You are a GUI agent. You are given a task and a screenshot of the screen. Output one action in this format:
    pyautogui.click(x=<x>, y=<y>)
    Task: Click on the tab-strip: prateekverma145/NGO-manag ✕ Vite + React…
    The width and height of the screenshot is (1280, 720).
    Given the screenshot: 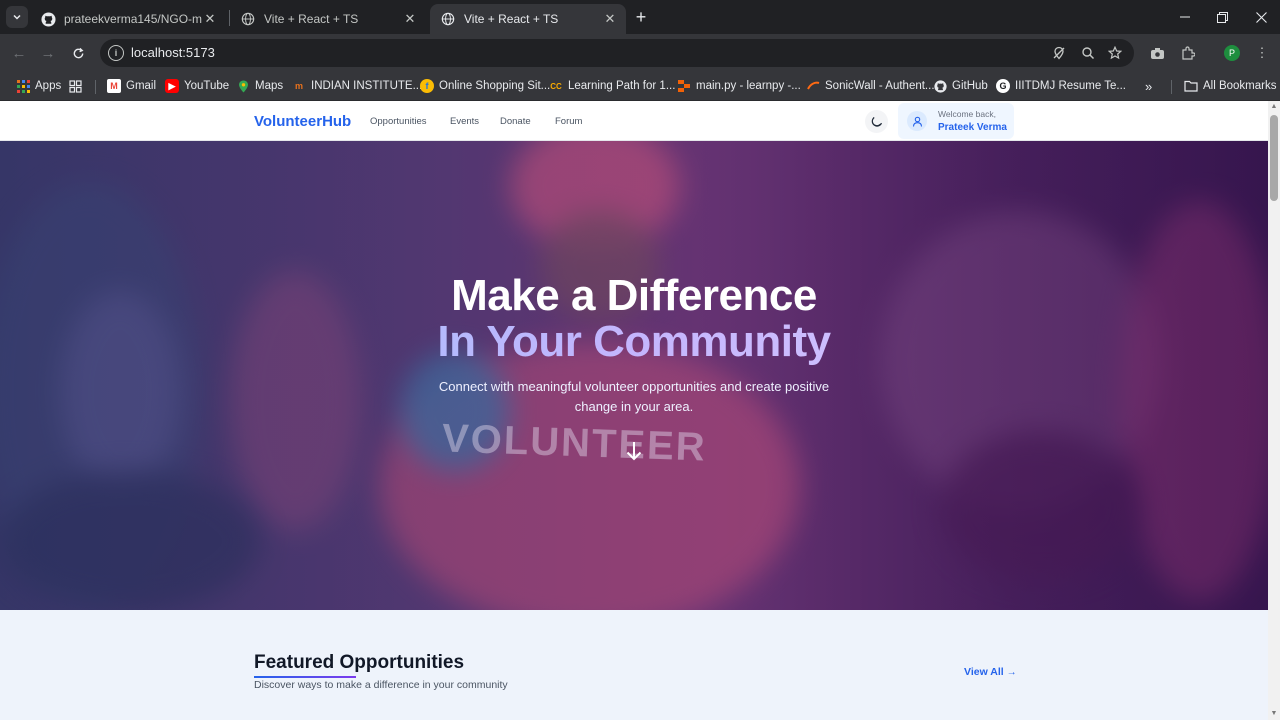 What is the action you would take?
    pyautogui.click(x=640, y=17)
    